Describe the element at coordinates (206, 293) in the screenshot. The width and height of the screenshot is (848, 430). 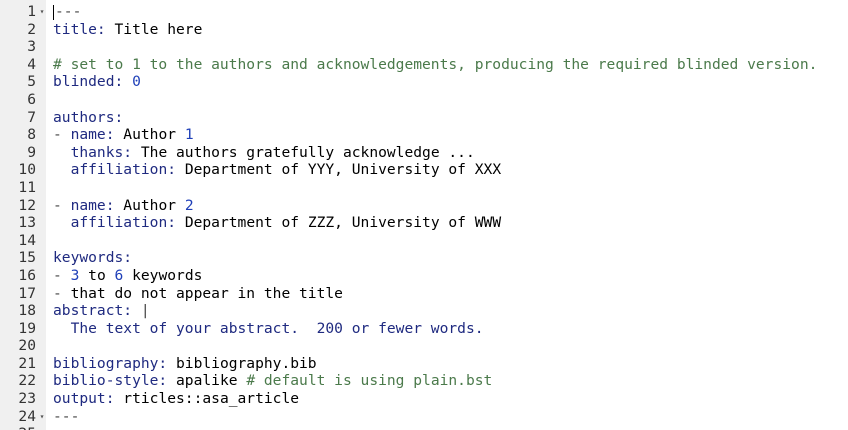
I see `code-token: that do not appear in the title` at that location.